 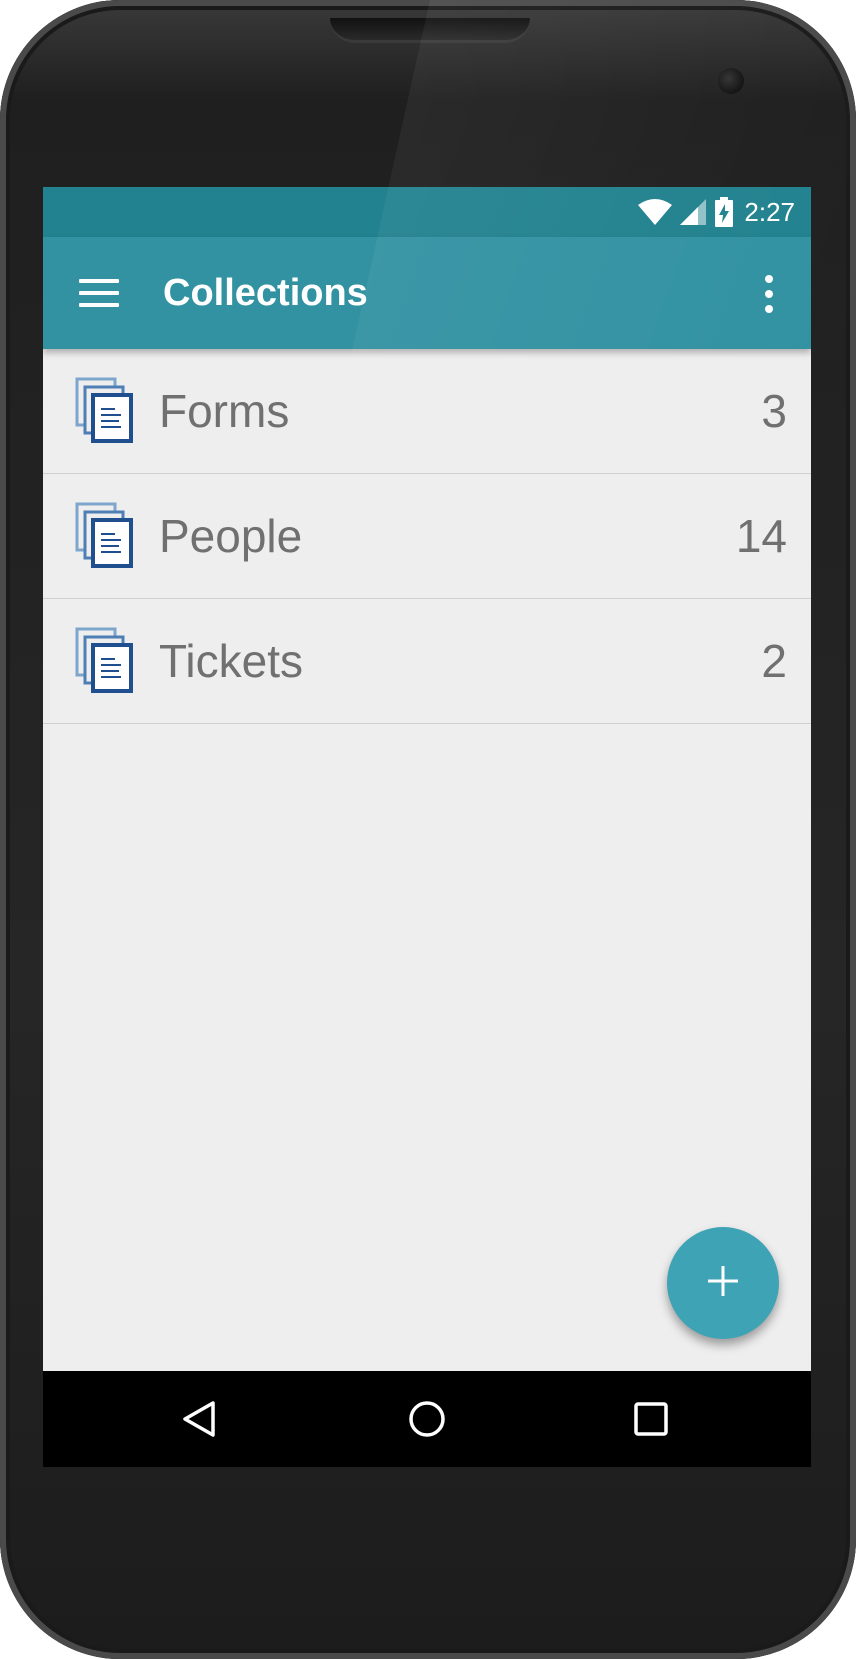 What do you see at coordinates (231, 536) in the screenshot?
I see `list-item-label: People` at bounding box center [231, 536].